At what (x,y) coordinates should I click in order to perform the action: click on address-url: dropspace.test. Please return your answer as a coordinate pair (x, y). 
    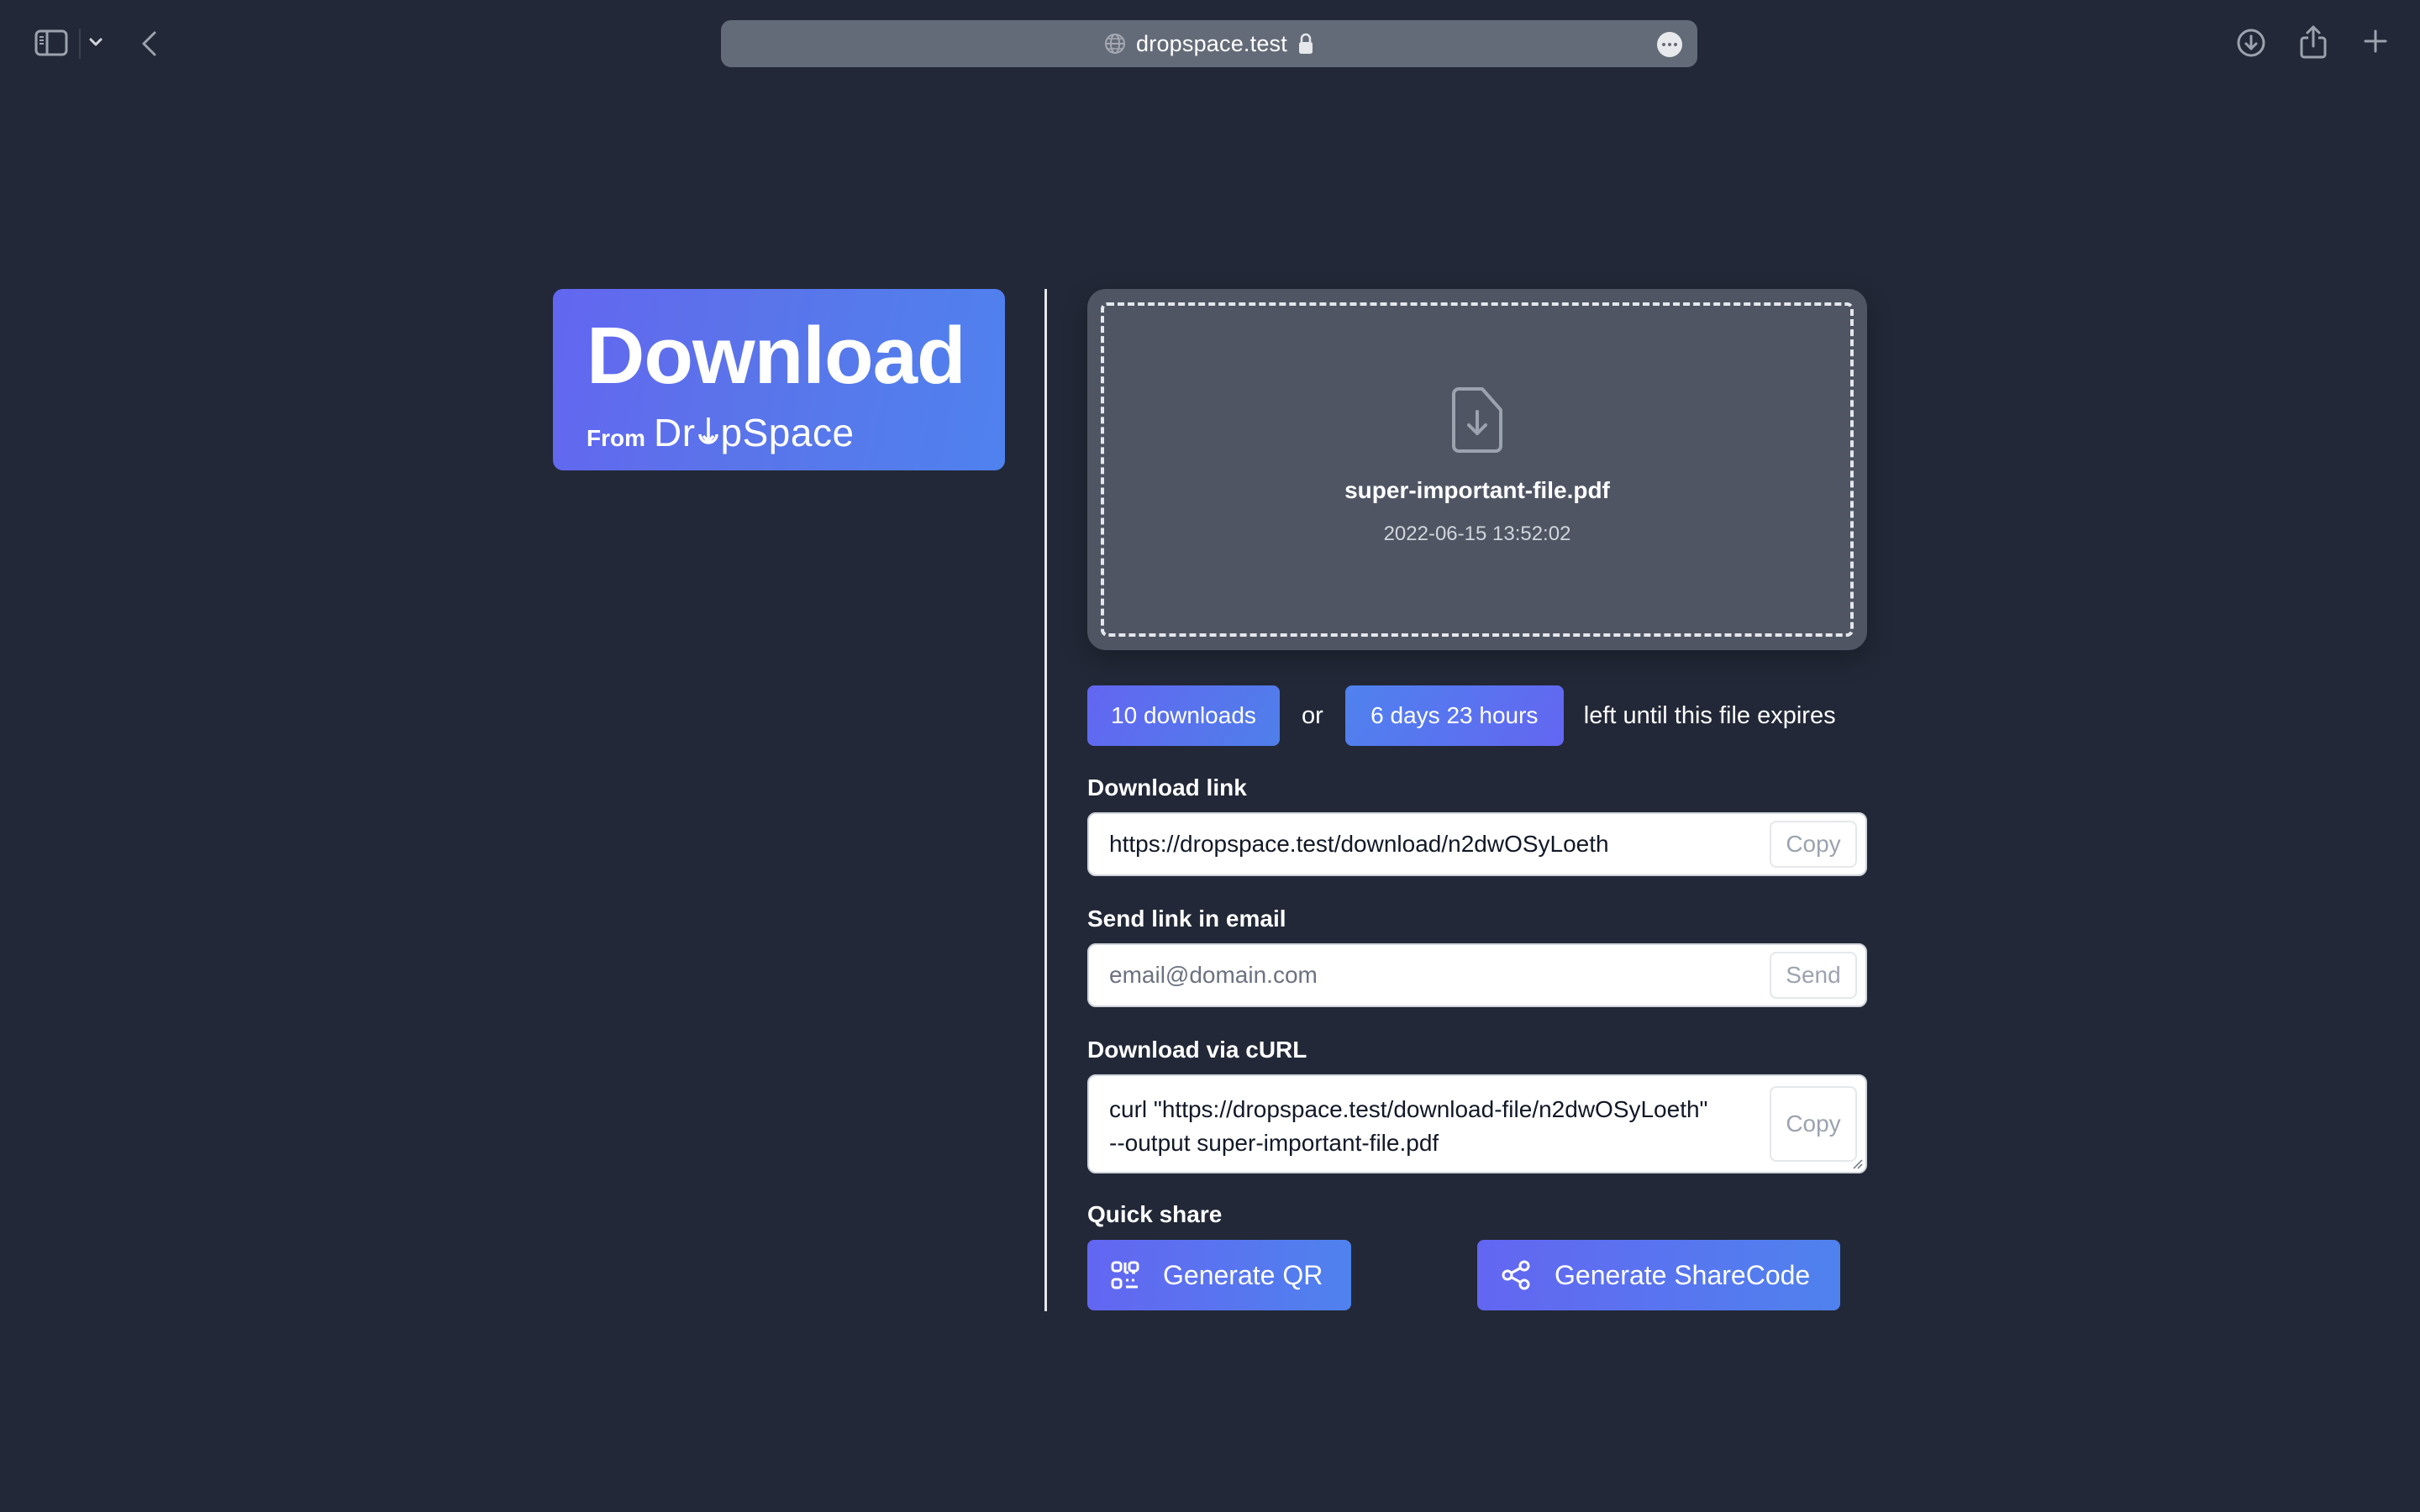
    Looking at the image, I should click on (1211, 43).